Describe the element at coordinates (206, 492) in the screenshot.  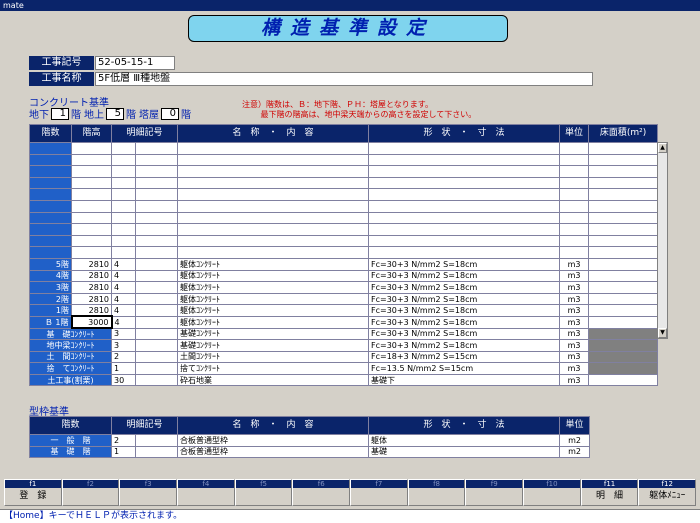
I see `fkey-f4-button: f4` at that location.